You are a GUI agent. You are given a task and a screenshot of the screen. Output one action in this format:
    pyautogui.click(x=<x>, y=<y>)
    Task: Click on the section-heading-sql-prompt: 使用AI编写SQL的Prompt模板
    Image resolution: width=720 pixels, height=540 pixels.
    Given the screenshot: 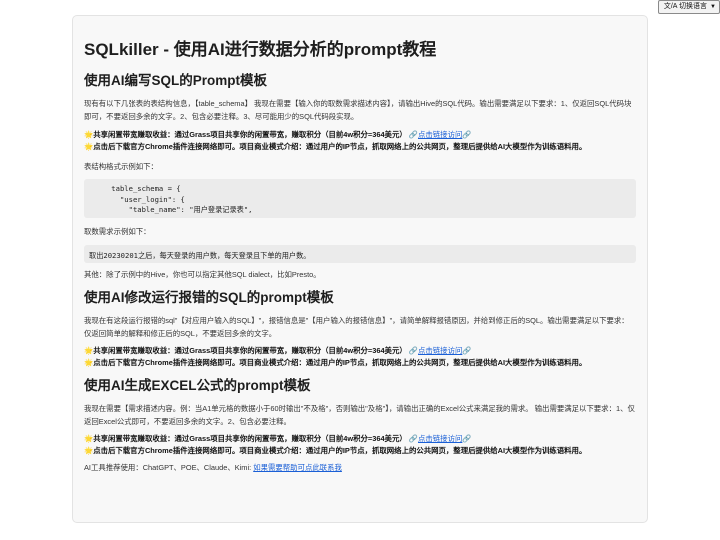 What is the action you would take?
    pyautogui.click(x=176, y=80)
    